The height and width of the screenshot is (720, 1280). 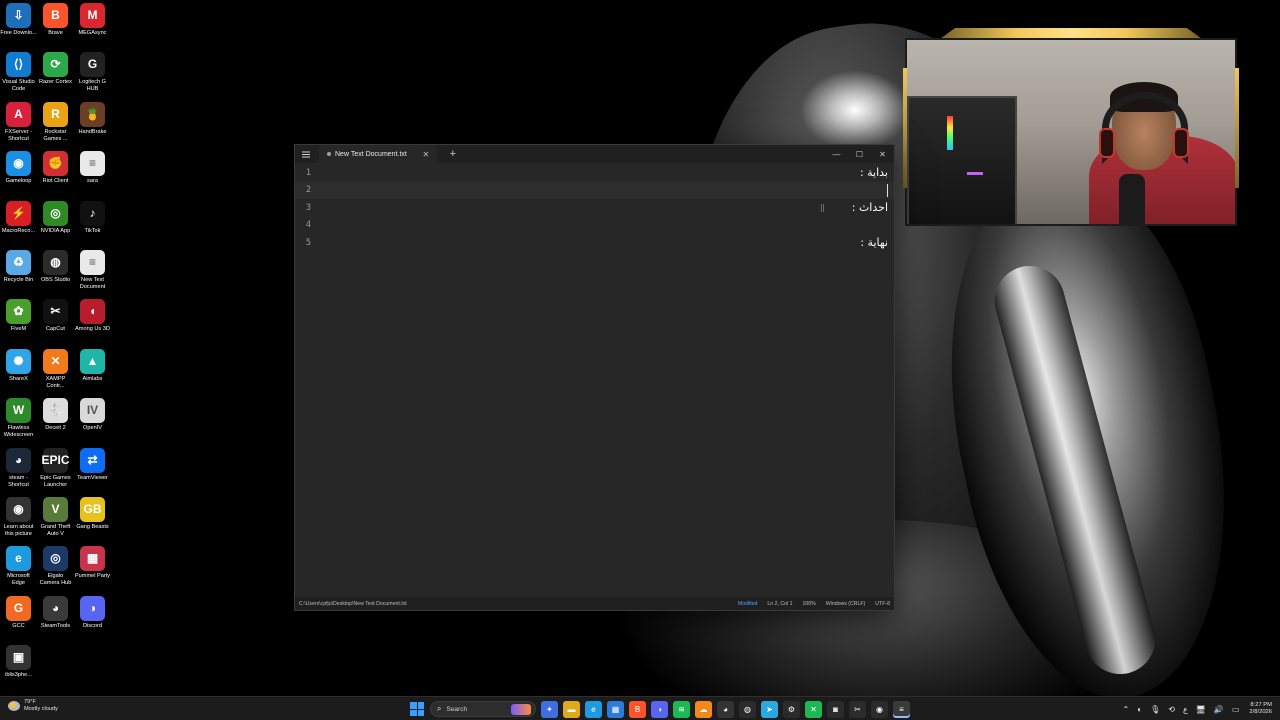 I want to click on minimize-icon: —, so click(x=836, y=154).